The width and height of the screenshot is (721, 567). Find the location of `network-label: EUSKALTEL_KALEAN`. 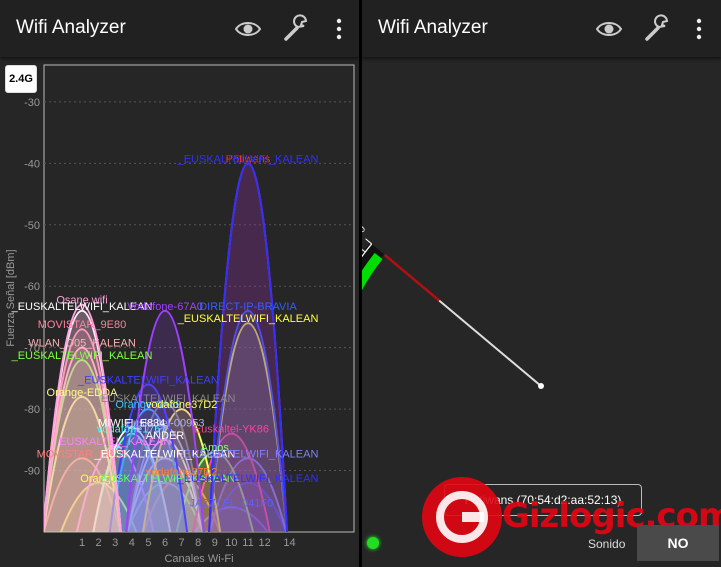

network-label: EUSKALTEL_KALEAN is located at coordinates (115, 442).